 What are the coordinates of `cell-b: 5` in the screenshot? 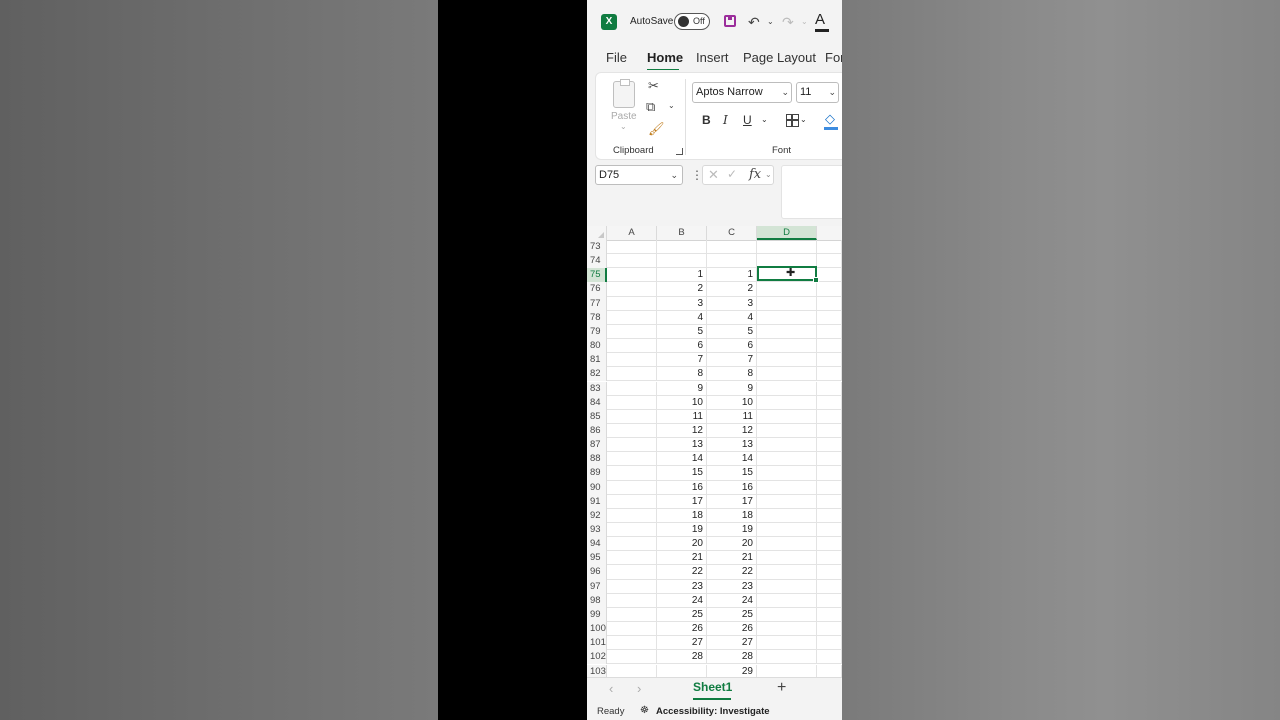 It's located at (682, 332).